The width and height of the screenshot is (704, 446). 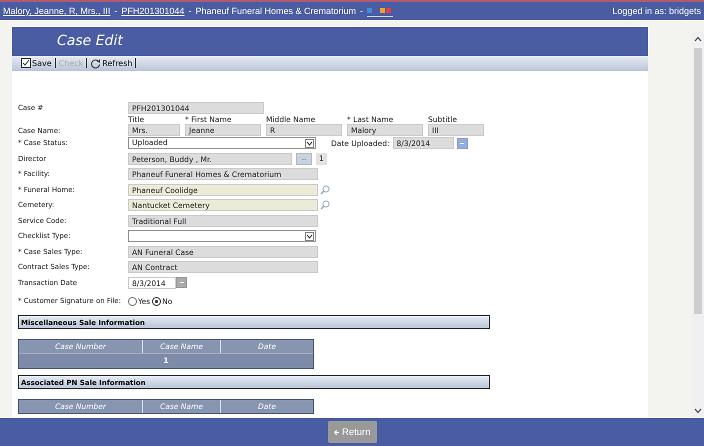 What do you see at coordinates (656, 11) in the screenshot?
I see `logged-in-user: Logged in as: bridgets` at bounding box center [656, 11].